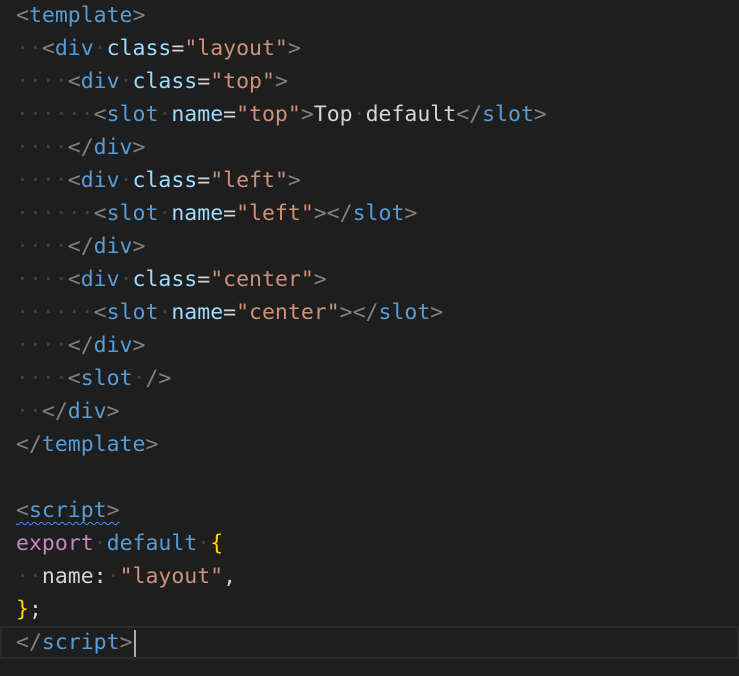  I want to click on string-literal: "layout", so click(236, 48).